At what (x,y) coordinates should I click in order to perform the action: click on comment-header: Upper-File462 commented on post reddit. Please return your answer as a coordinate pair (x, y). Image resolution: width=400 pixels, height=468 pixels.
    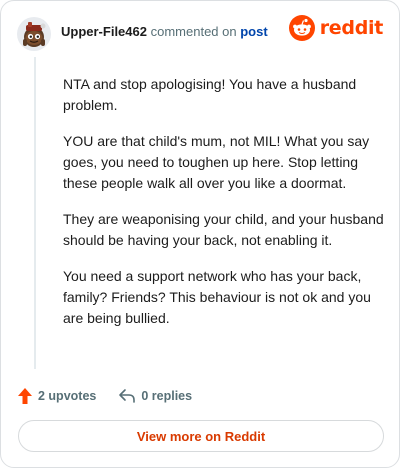
    Looking at the image, I should click on (200, 34).